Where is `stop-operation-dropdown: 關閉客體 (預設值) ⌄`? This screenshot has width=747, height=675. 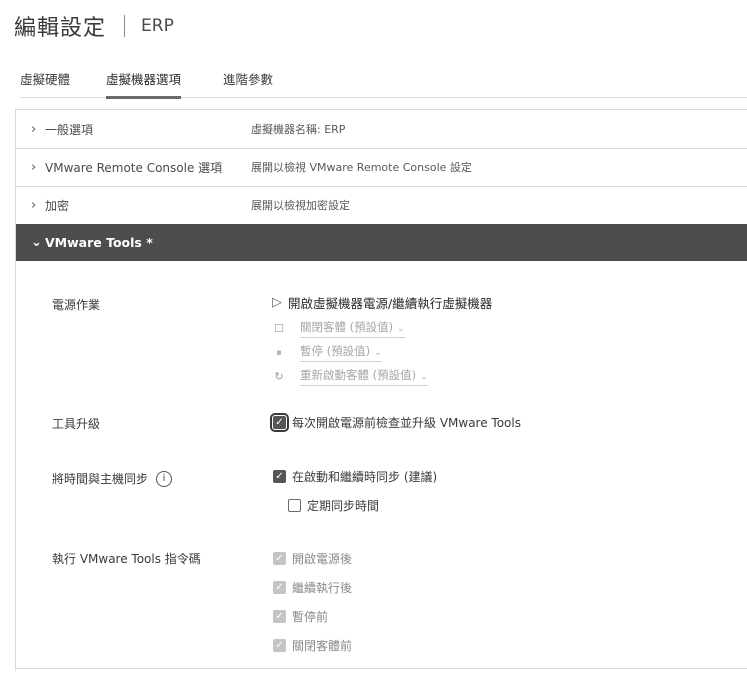 stop-operation-dropdown: 關閉客體 (預設值) ⌄ is located at coordinates (352, 328).